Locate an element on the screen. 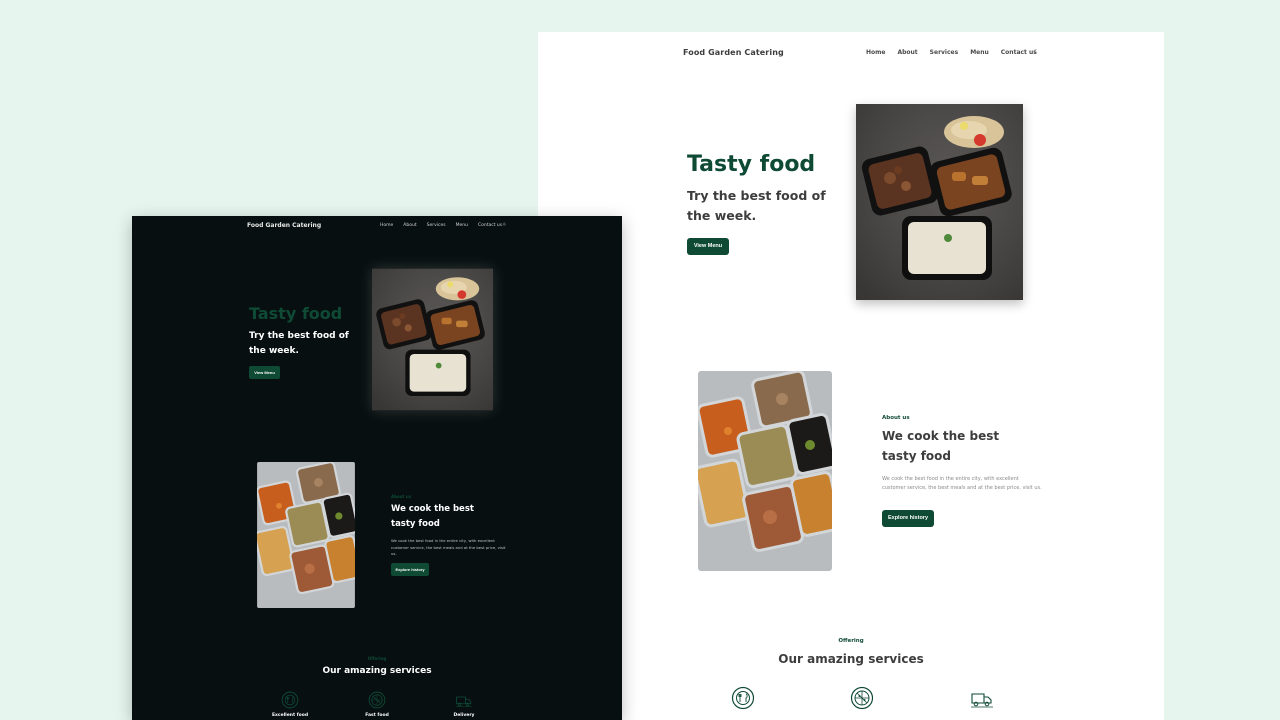  service-label-excellent-food: Excellent food is located at coordinates (290, 715).